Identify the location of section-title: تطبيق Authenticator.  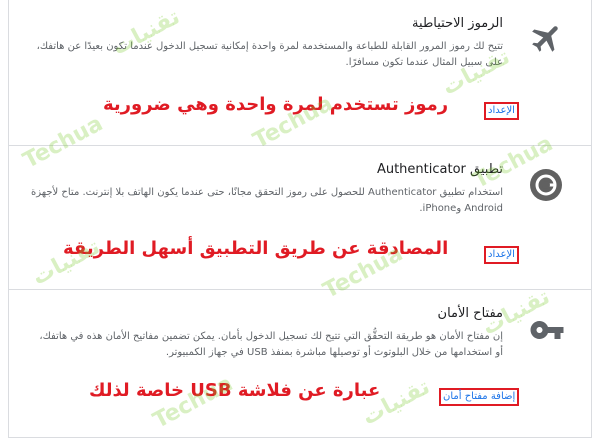
(439, 169).